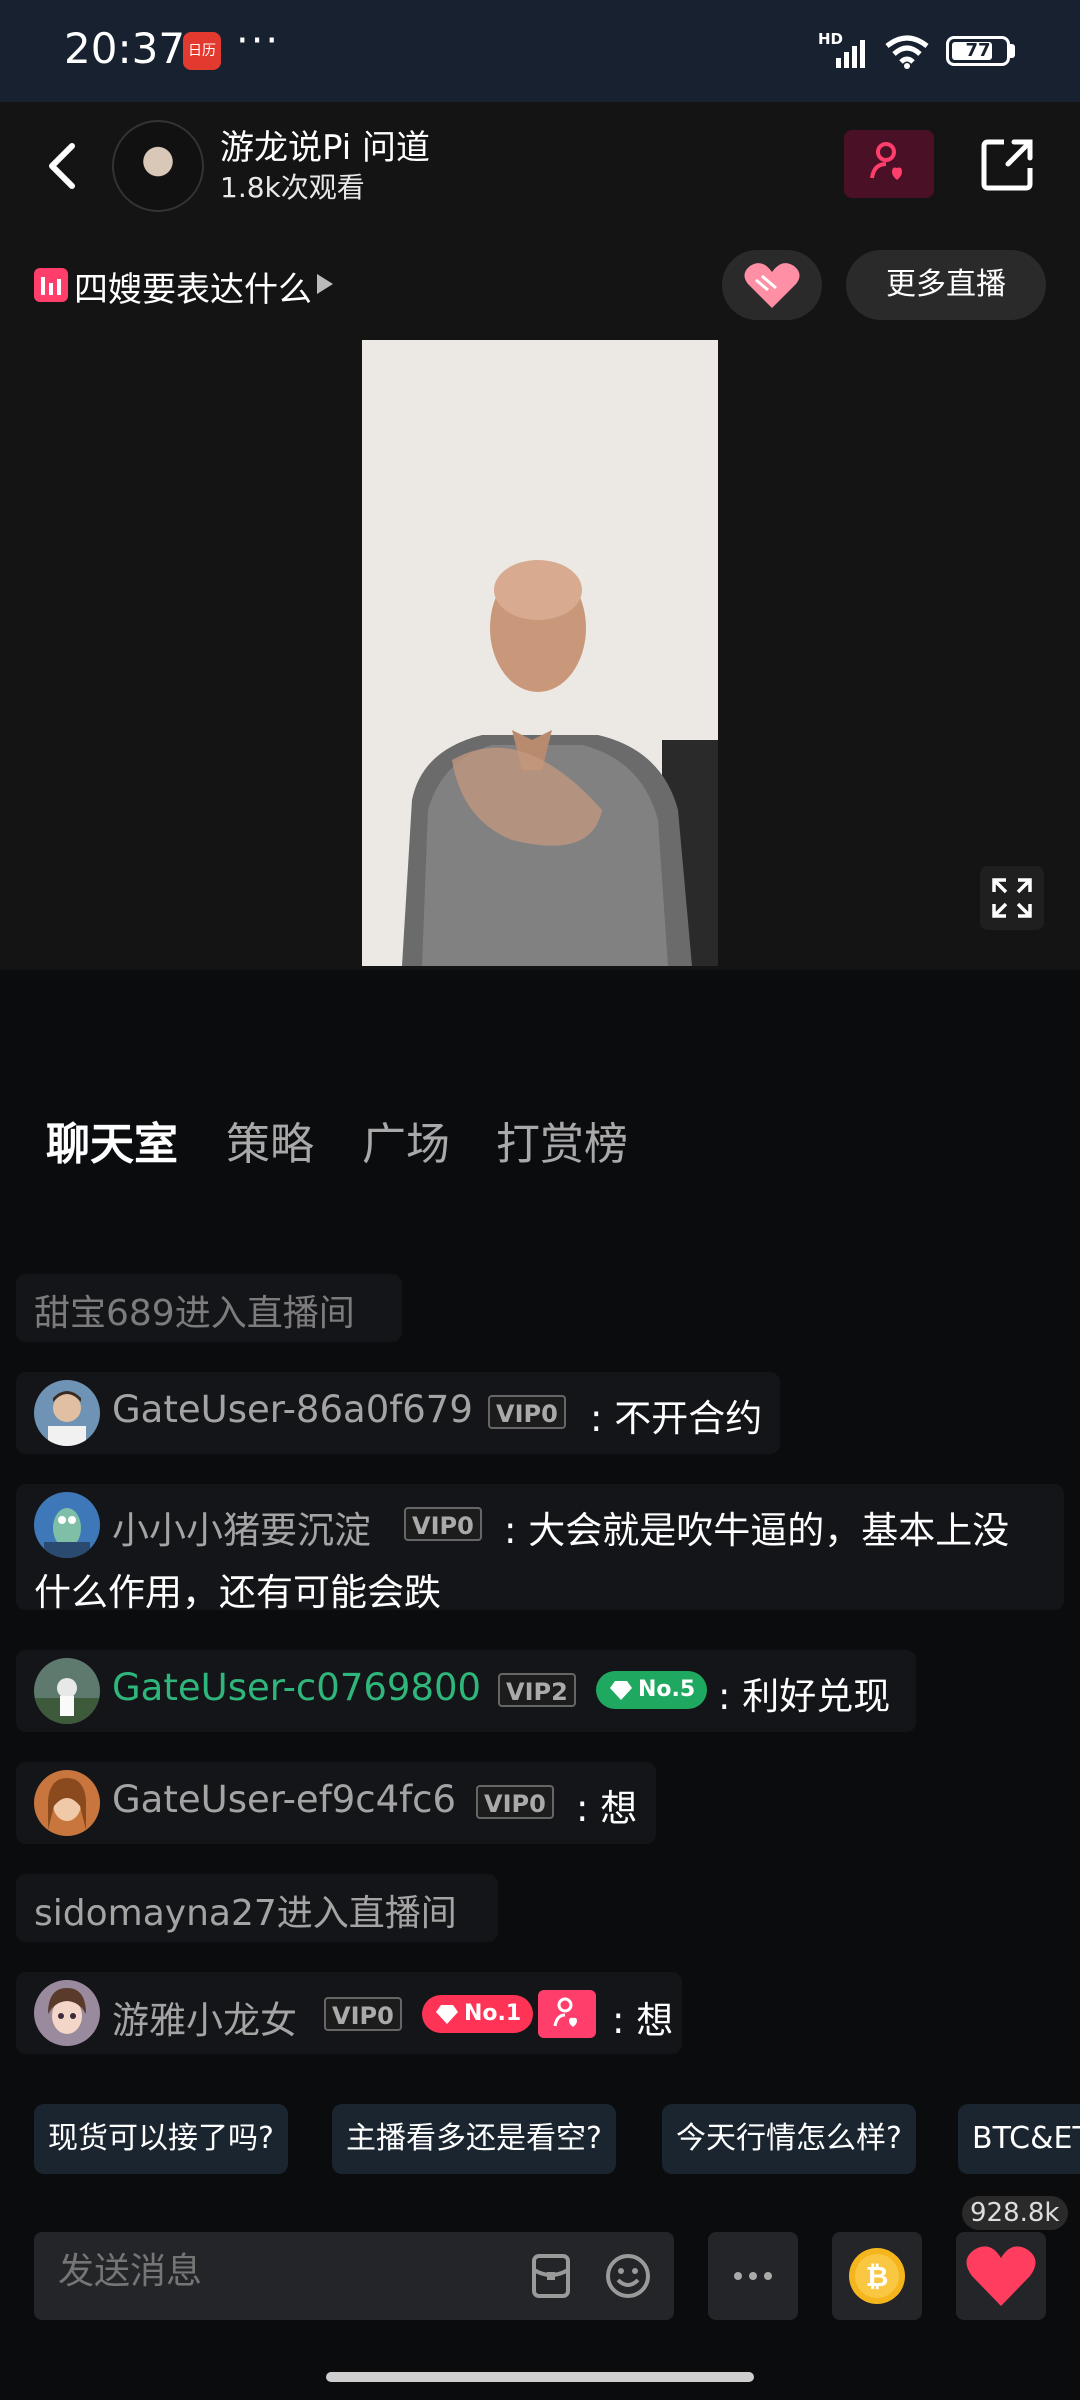 Image resolution: width=1080 pixels, height=2400 pixels. What do you see at coordinates (1012, 51) in the screenshot?
I see `battery-cap` at bounding box center [1012, 51].